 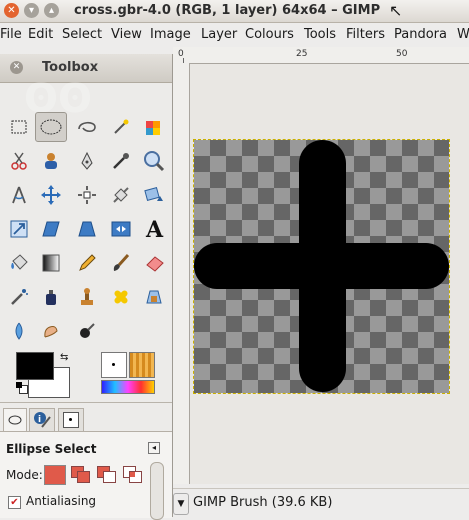 I want to click on foreground-select-tool, so click(x=51, y=161).